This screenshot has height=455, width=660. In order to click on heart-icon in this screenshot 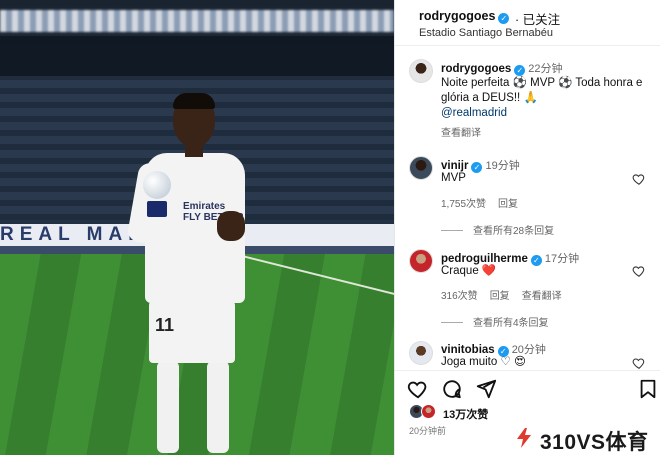, I will do `click(418, 389)`.